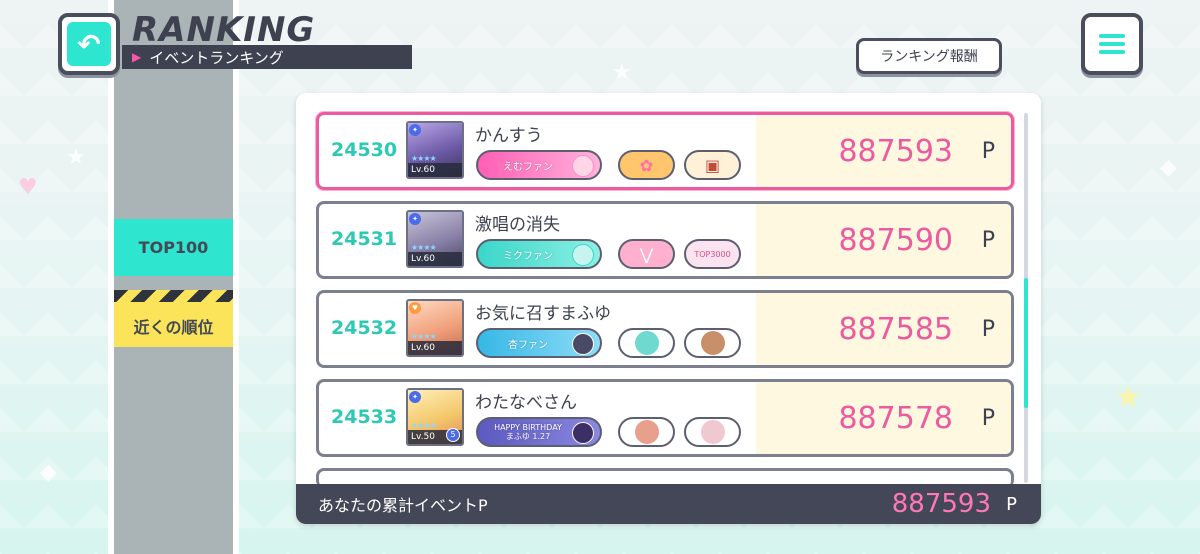  I want to click on scrollbar, so click(1026, 298).